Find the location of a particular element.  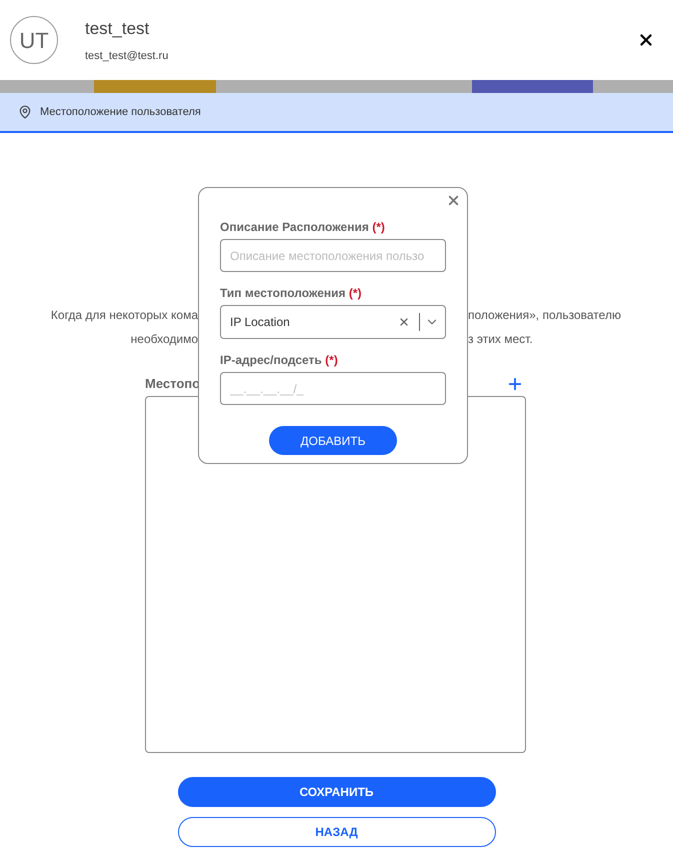

description-text: положения», пользователю is located at coordinates (544, 315).